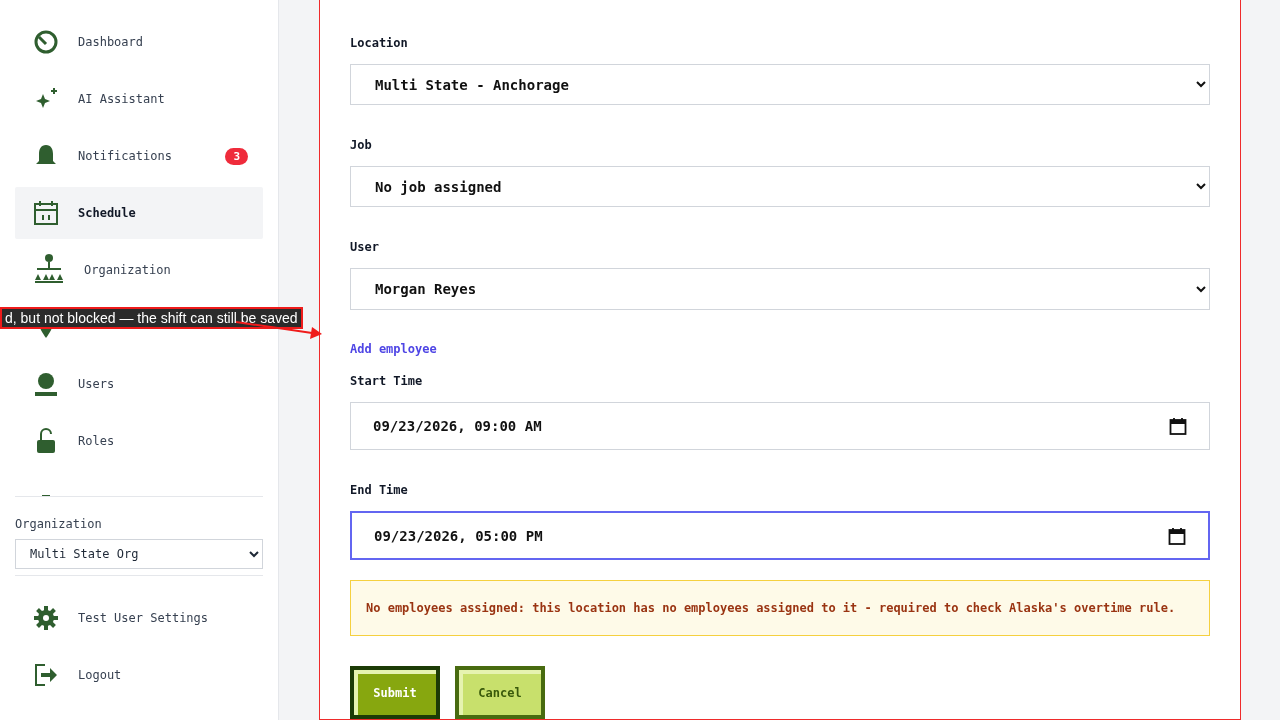 This screenshot has height=720, width=1280. Describe the element at coordinates (46, 618) in the screenshot. I see `gear-icon` at that location.